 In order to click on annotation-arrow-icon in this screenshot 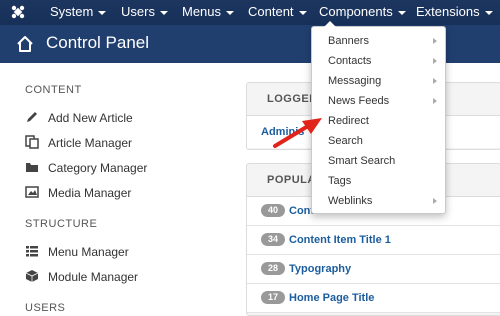, I will do `click(297, 133)`.